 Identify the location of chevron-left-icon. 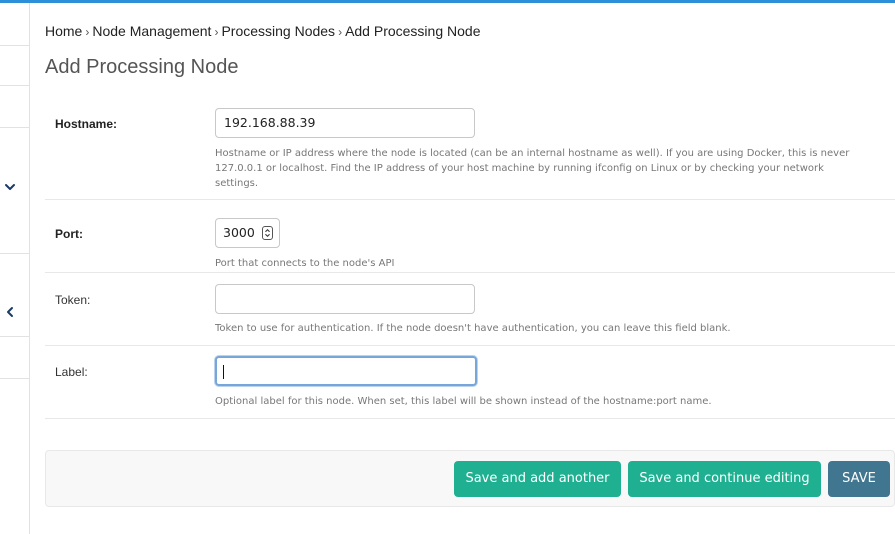
(10, 312).